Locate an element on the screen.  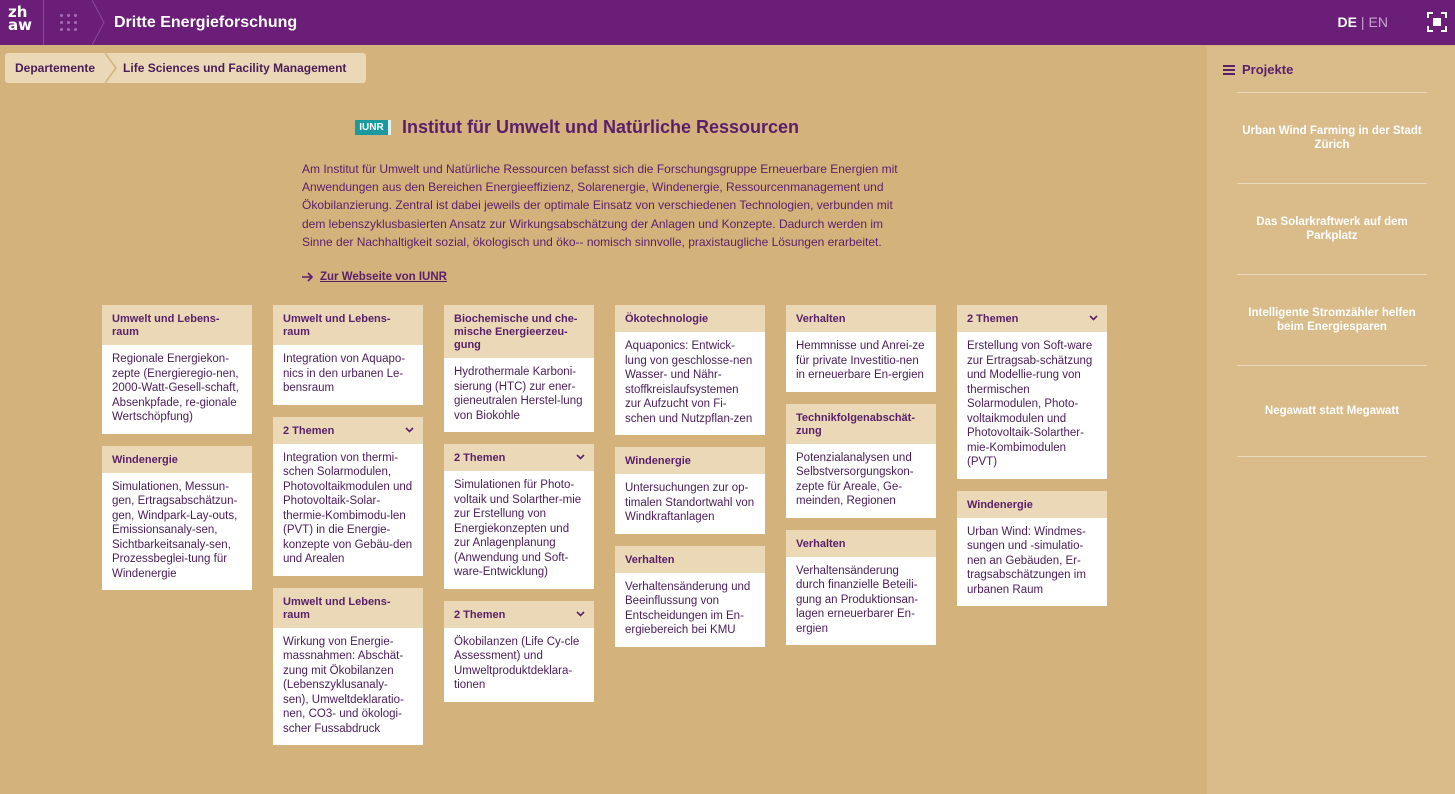
apps-grid-icon is located at coordinates (68, 22).